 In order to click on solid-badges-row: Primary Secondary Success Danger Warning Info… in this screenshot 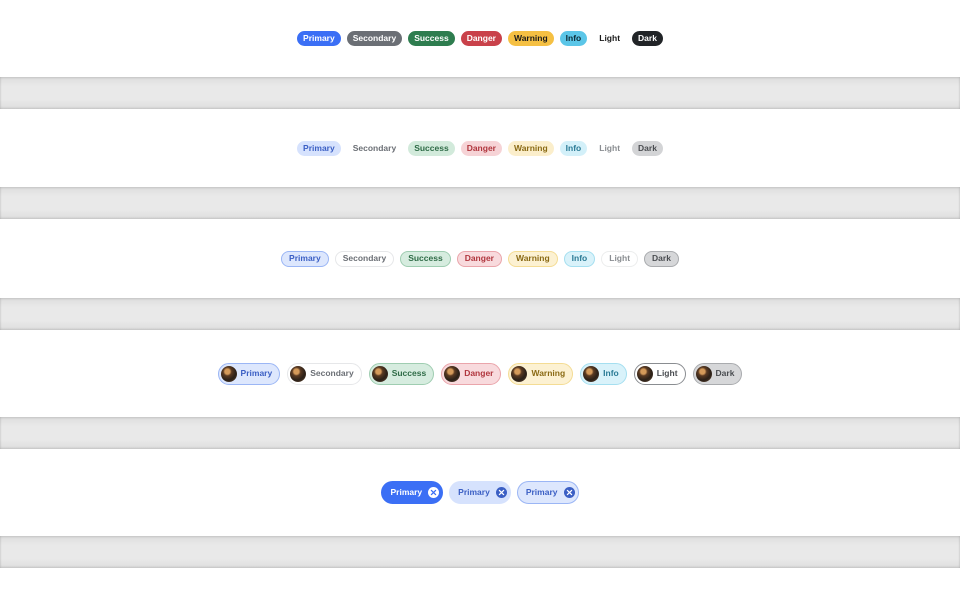, I will do `click(480, 38)`.